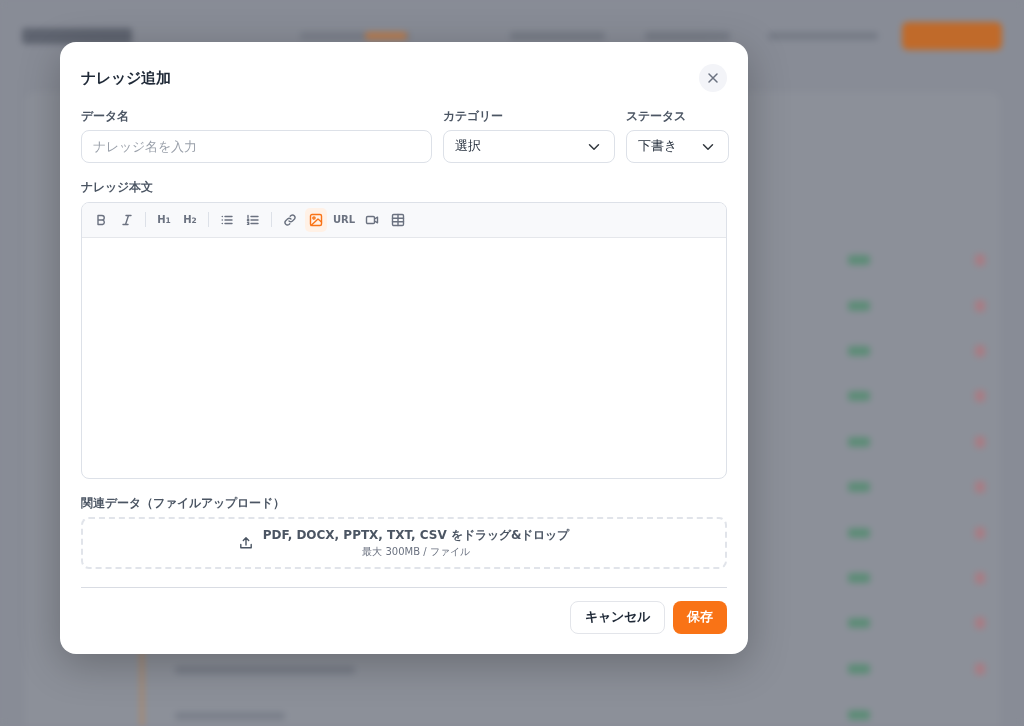 This screenshot has width=1024, height=726. What do you see at coordinates (529, 147) in the screenshot?
I see `select-field: 選択` at bounding box center [529, 147].